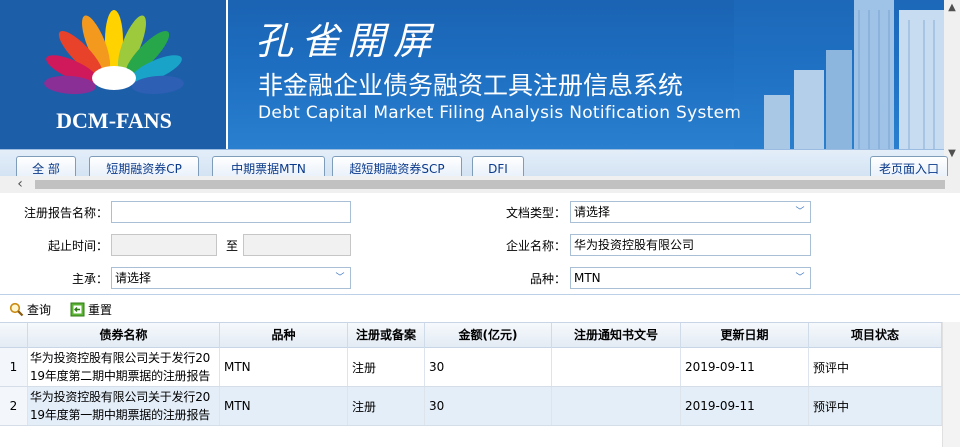 The image size is (960, 447). Describe the element at coordinates (490, 184) in the screenshot. I see `scrollbar-thumb` at that location.